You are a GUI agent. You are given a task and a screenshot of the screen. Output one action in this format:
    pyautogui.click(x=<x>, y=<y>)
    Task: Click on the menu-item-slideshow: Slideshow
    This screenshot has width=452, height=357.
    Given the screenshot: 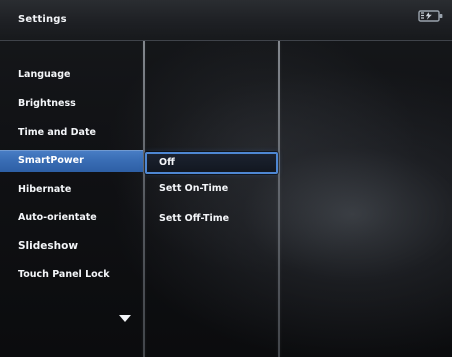 What is the action you would take?
    pyautogui.click(x=71, y=246)
    